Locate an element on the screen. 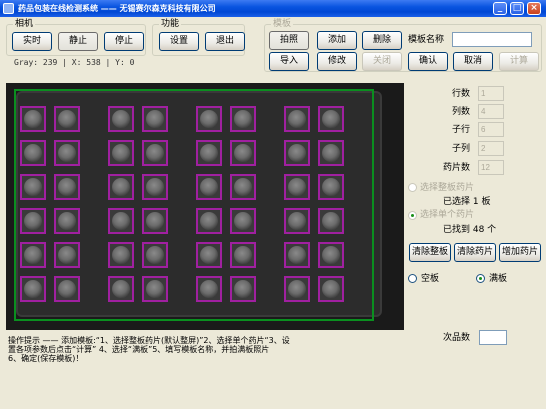  param-label: 子行 is located at coordinates (460, 130).